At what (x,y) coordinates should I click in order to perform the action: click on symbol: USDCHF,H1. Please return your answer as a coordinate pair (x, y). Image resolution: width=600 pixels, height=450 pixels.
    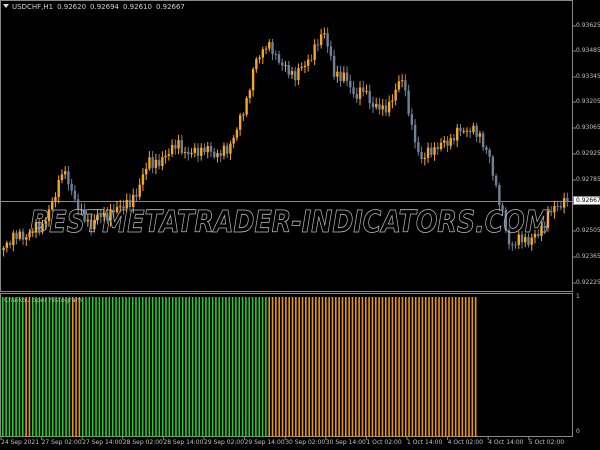
    Looking at the image, I should click on (33, 7).